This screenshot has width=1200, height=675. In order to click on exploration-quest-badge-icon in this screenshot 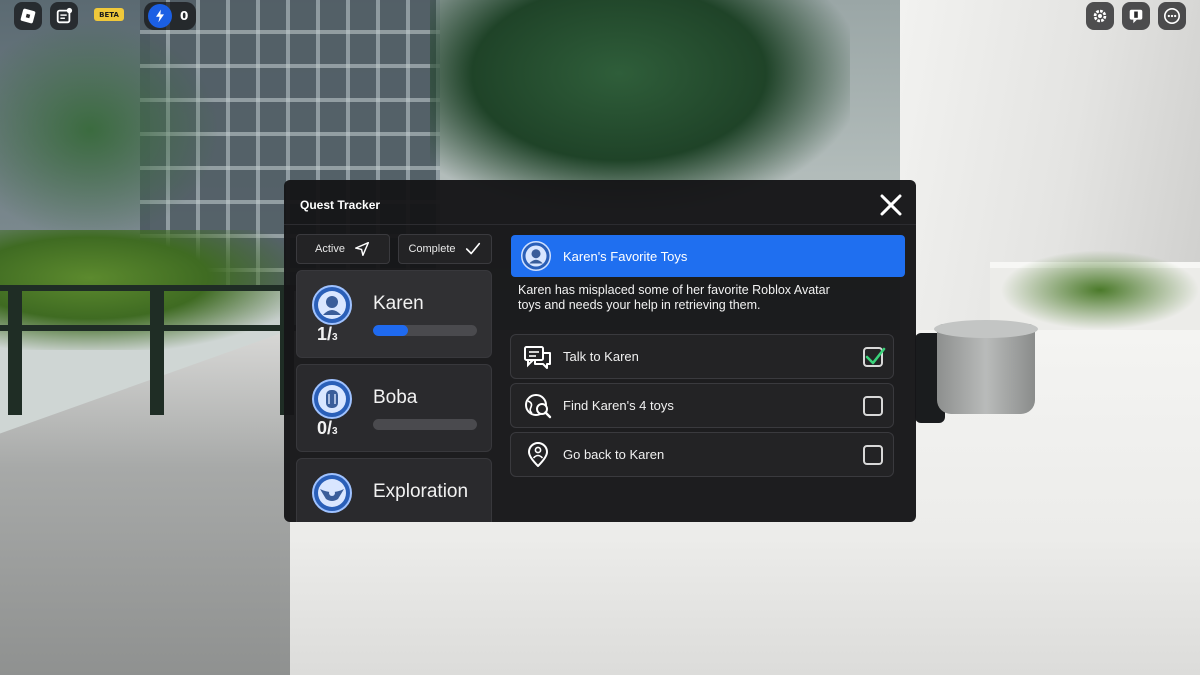, I will do `click(332, 493)`.